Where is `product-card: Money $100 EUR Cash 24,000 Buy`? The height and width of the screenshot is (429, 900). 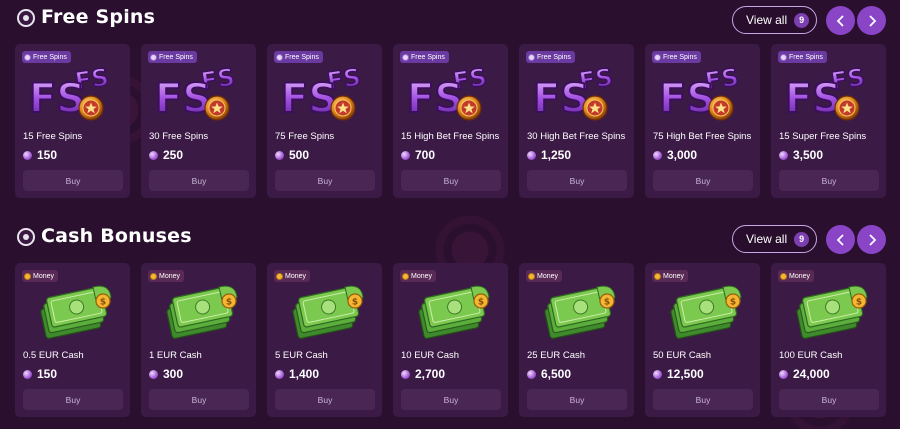
product-card: Money $100 EUR Cash 24,000 Buy is located at coordinates (828, 340).